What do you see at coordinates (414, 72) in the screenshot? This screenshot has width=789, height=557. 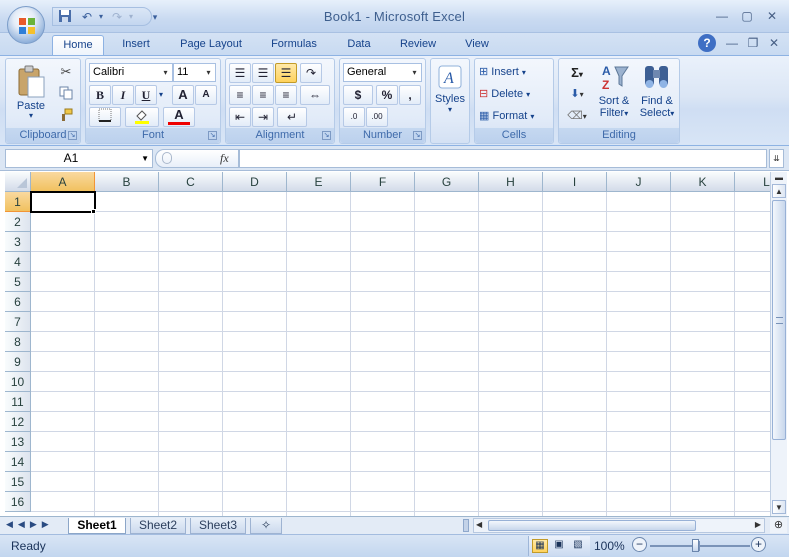 I see `number-format-dropdown-icon: ▾` at bounding box center [414, 72].